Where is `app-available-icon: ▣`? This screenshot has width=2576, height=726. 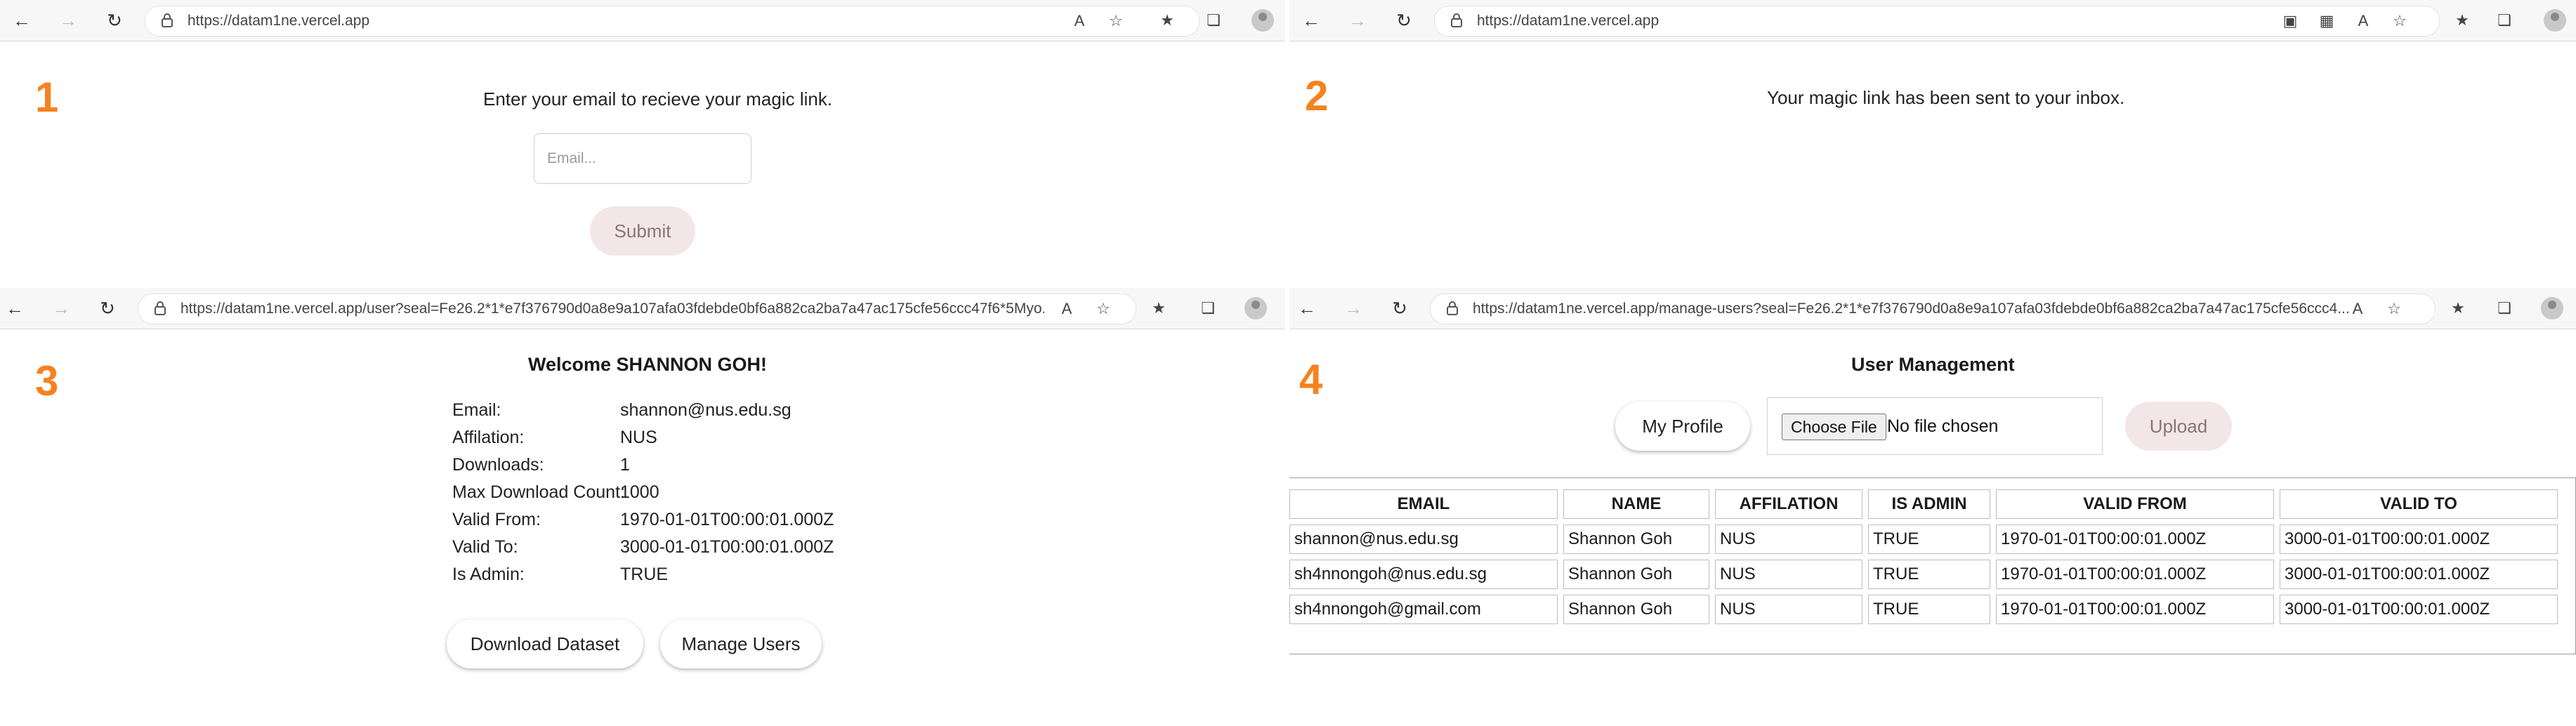 app-available-icon: ▣ is located at coordinates (2290, 21).